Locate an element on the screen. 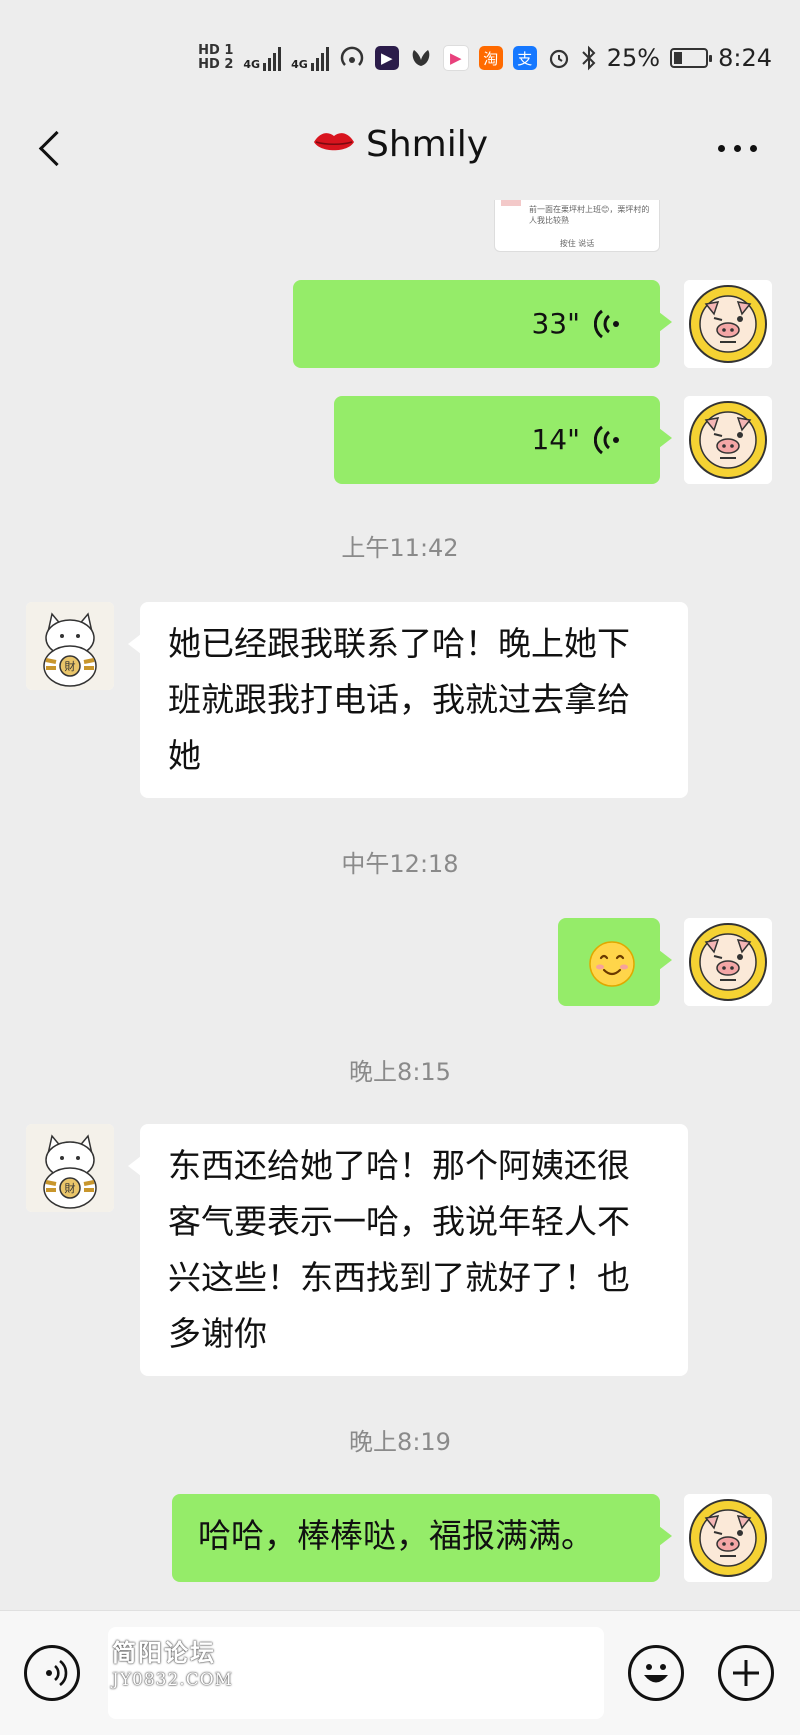  smile-emoji-icon is located at coordinates (612, 964).